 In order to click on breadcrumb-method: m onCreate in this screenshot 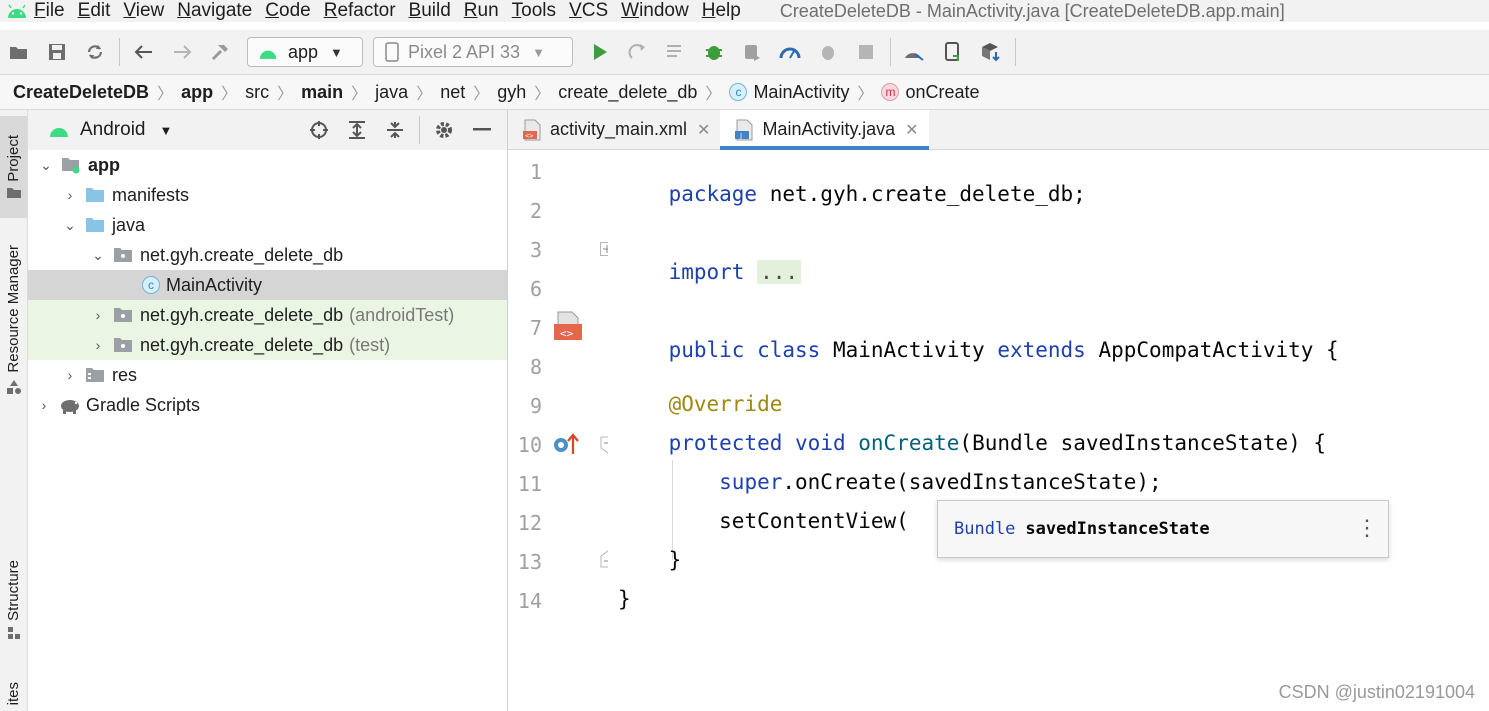, I will do `click(930, 92)`.